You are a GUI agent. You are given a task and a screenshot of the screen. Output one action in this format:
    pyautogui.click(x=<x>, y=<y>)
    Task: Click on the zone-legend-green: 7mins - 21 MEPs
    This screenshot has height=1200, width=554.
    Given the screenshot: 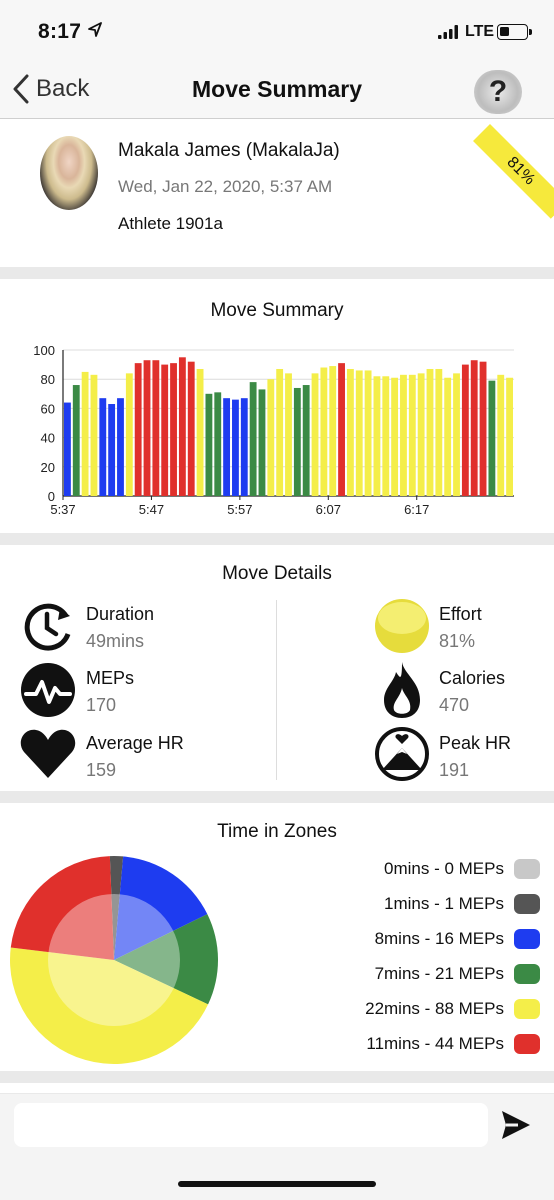 What is the action you would take?
    pyautogui.click(x=457, y=974)
    